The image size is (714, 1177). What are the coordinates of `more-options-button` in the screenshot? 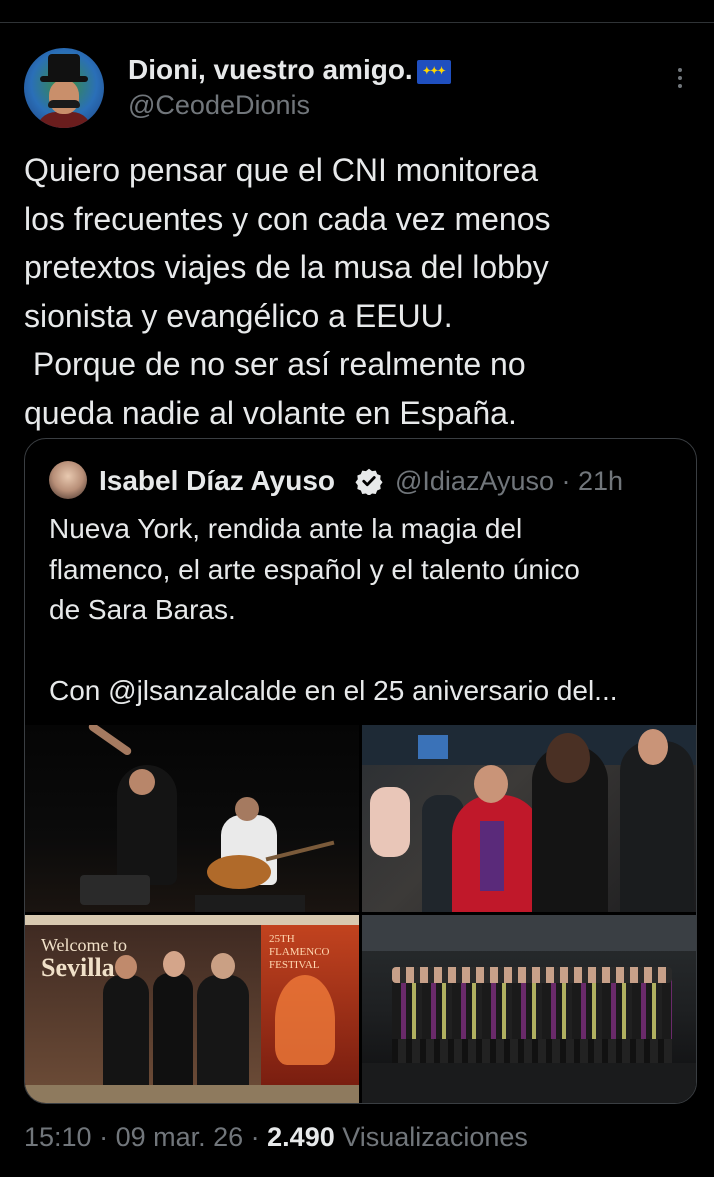 It's located at (680, 79).